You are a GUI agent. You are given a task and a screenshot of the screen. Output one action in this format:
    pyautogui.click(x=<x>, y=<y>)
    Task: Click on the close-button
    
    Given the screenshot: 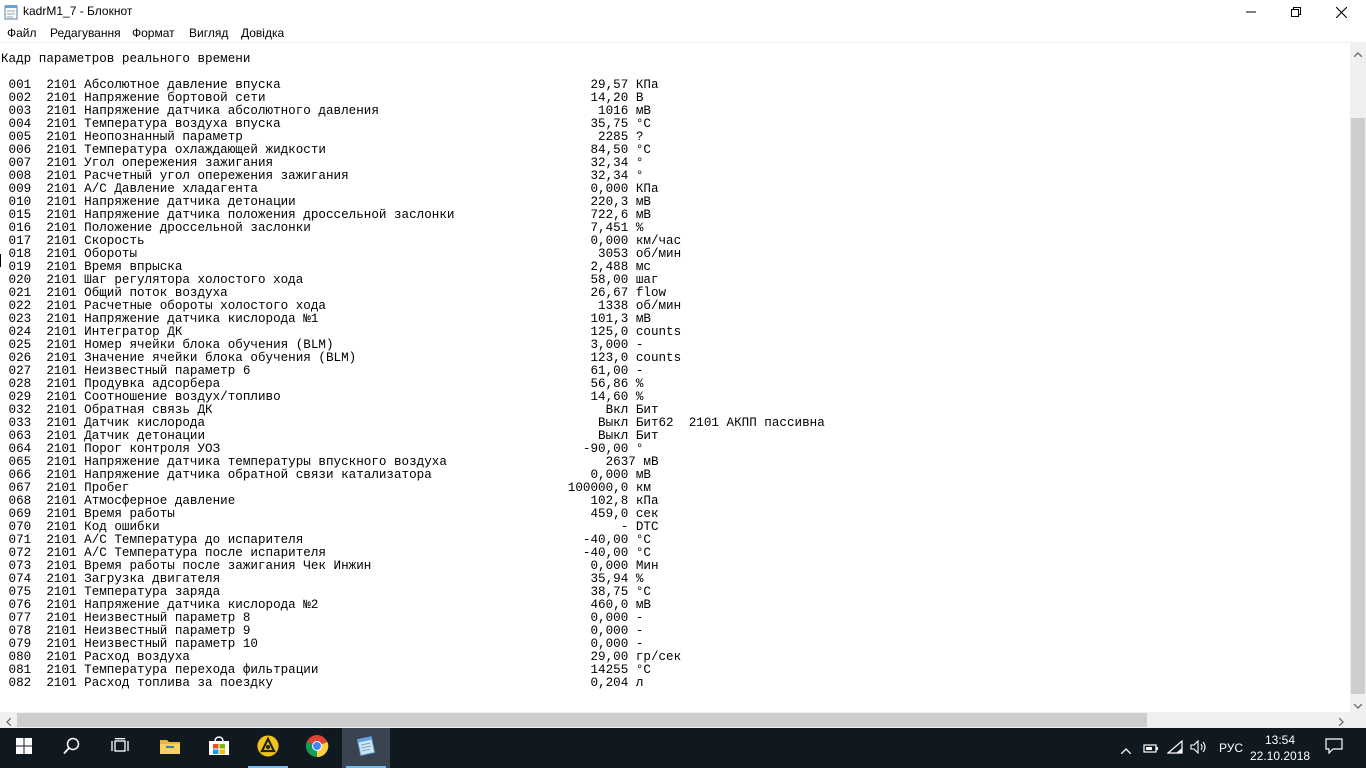 What is the action you would take?
    pyautogui.click(x=1341, y=12)
    